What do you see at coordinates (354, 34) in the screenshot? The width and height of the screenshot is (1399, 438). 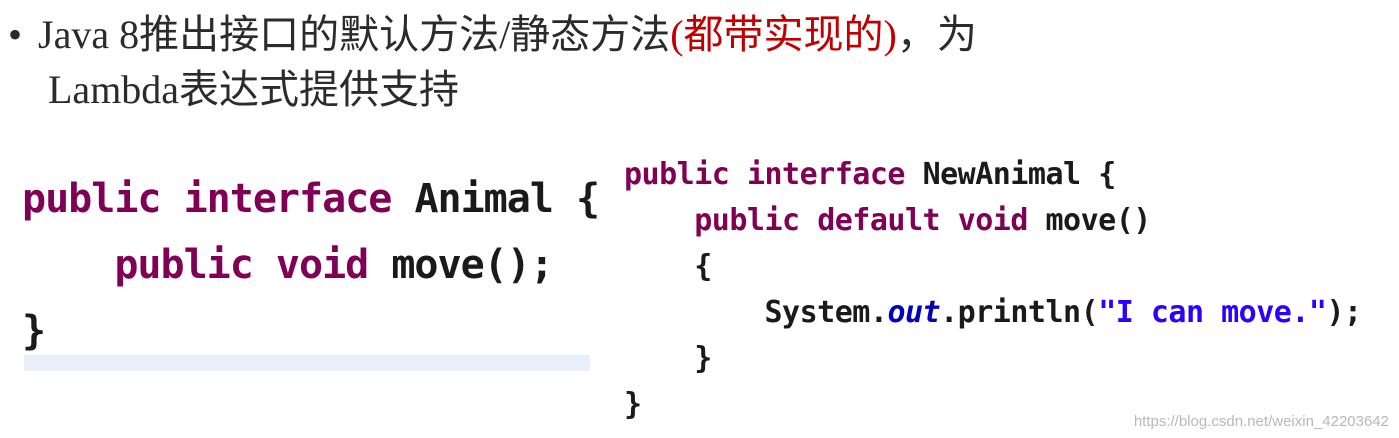 I see `bullet-text-main: Java 8推出接口的默认方法/静态方法` at bounding box center [354, 34].